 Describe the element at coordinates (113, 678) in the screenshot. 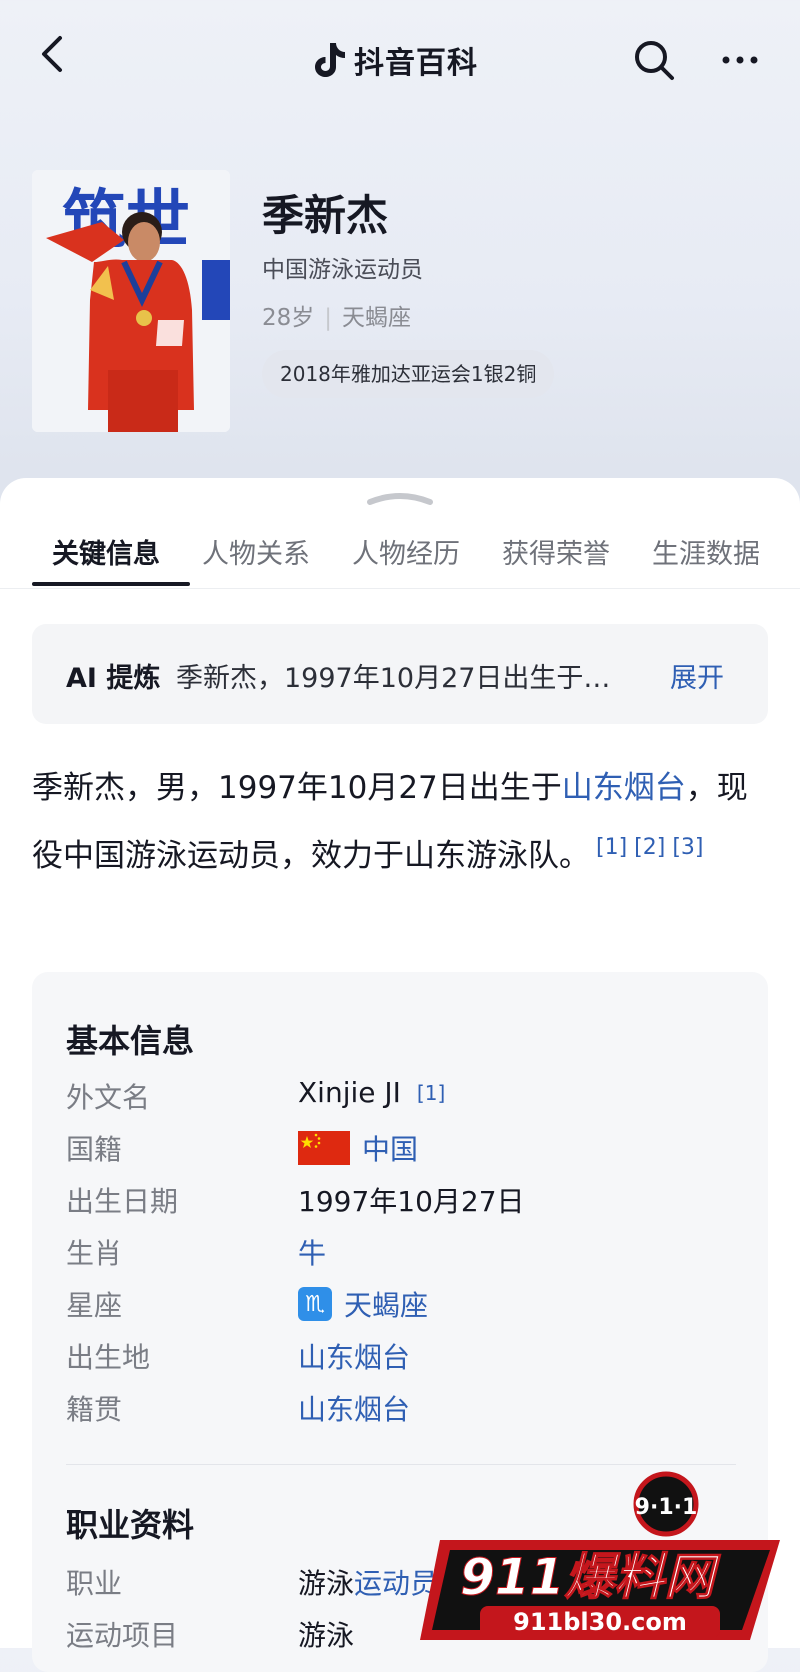

I see `ai-summary-label: AI 提炼` at that location.